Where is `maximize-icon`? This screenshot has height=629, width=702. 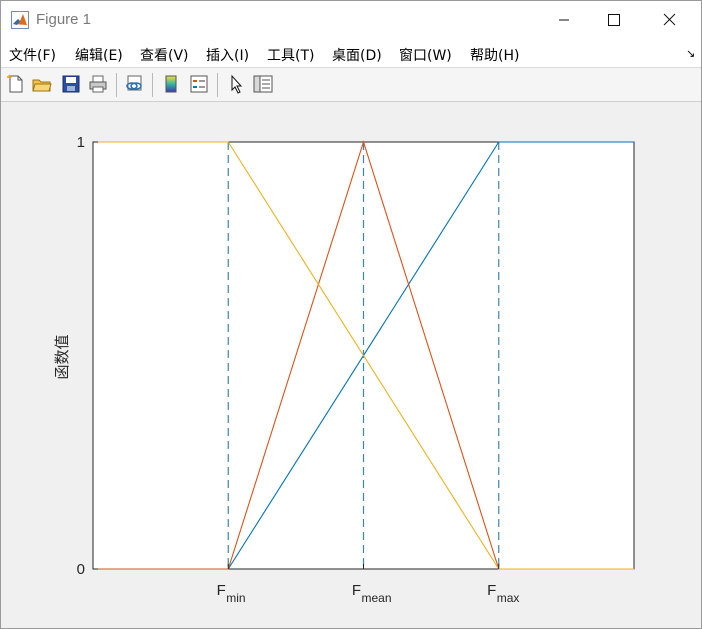 maximize-icon is located at coordinates (614, 20).